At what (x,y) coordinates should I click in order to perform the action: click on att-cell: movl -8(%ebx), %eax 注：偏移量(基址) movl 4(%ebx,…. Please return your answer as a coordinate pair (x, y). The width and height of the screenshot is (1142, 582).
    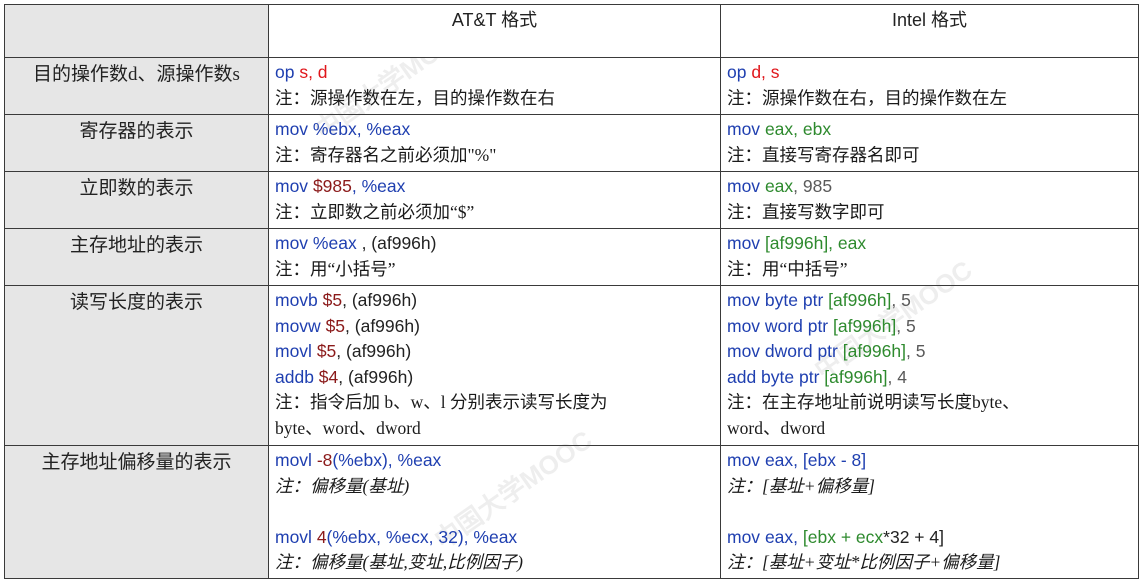
    Looking at the image, I should click on (494, 512).